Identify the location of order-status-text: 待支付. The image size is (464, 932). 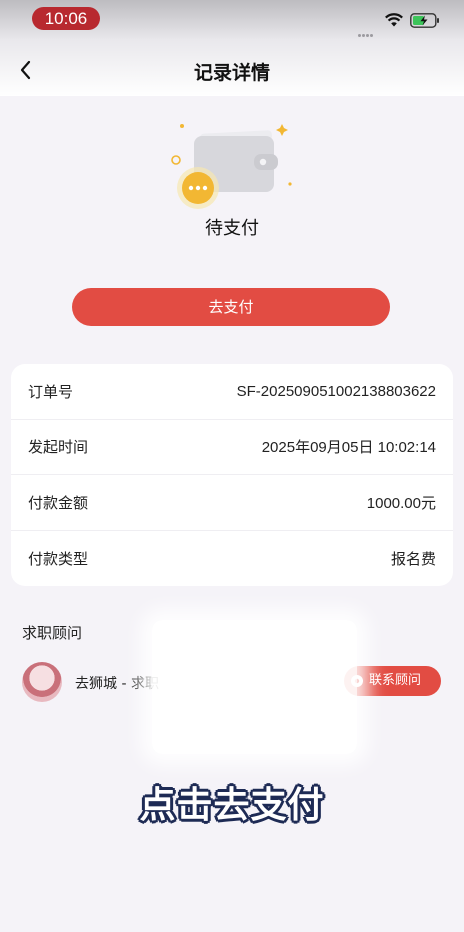
(232, 228).